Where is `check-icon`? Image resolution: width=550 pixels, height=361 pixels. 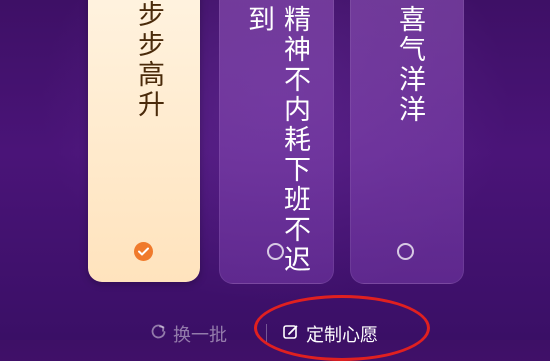 check-icon is located at coordinates (143, 251).